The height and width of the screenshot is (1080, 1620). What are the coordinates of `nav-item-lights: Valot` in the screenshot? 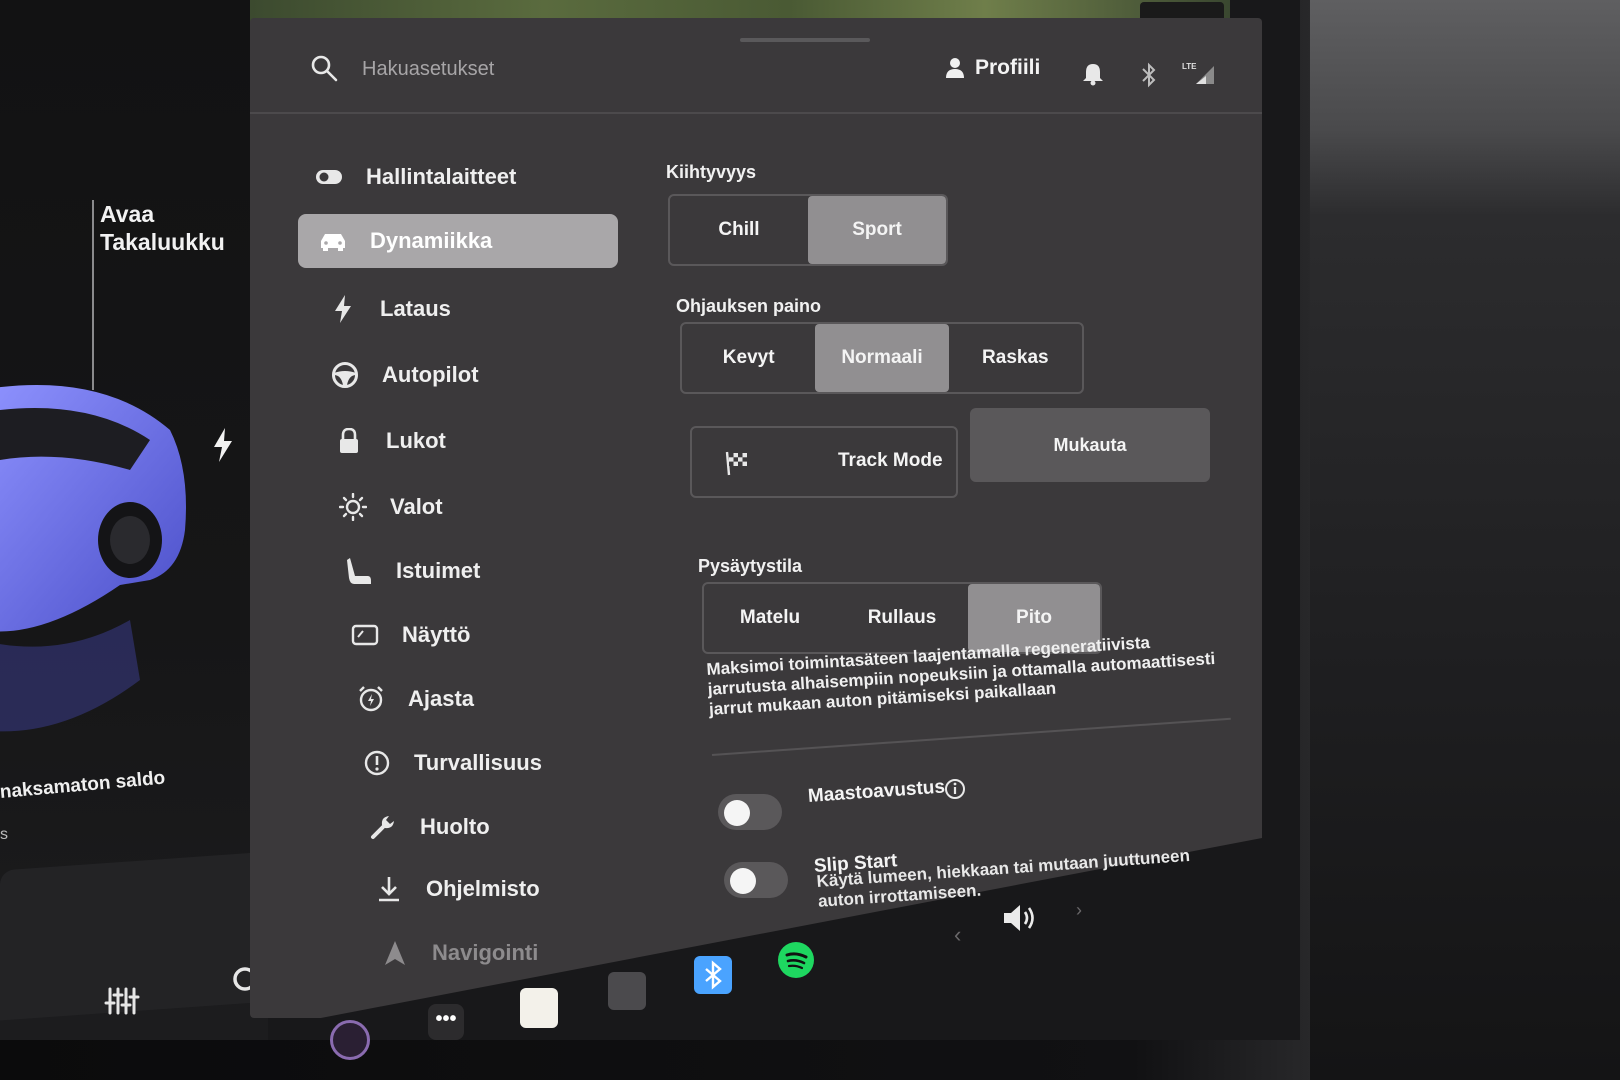 It's located at (390, 507).